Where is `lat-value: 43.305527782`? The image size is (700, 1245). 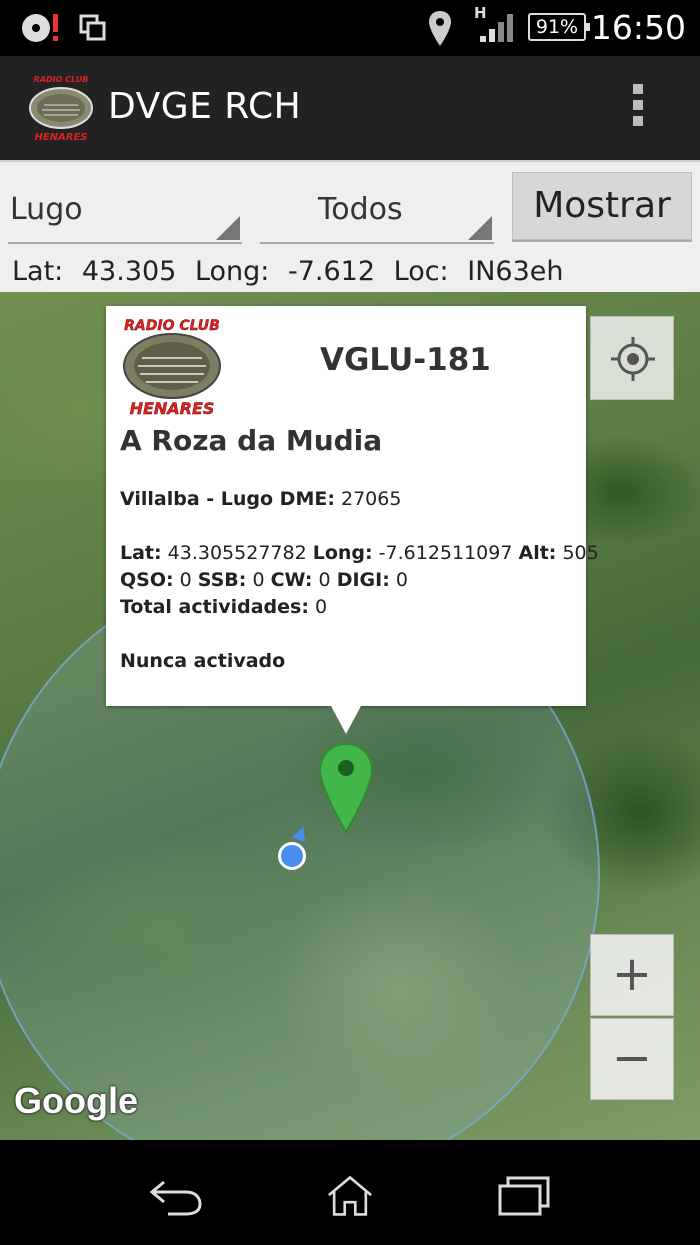 lat-value: 43.305527782 is located at coordinates (237, 553).